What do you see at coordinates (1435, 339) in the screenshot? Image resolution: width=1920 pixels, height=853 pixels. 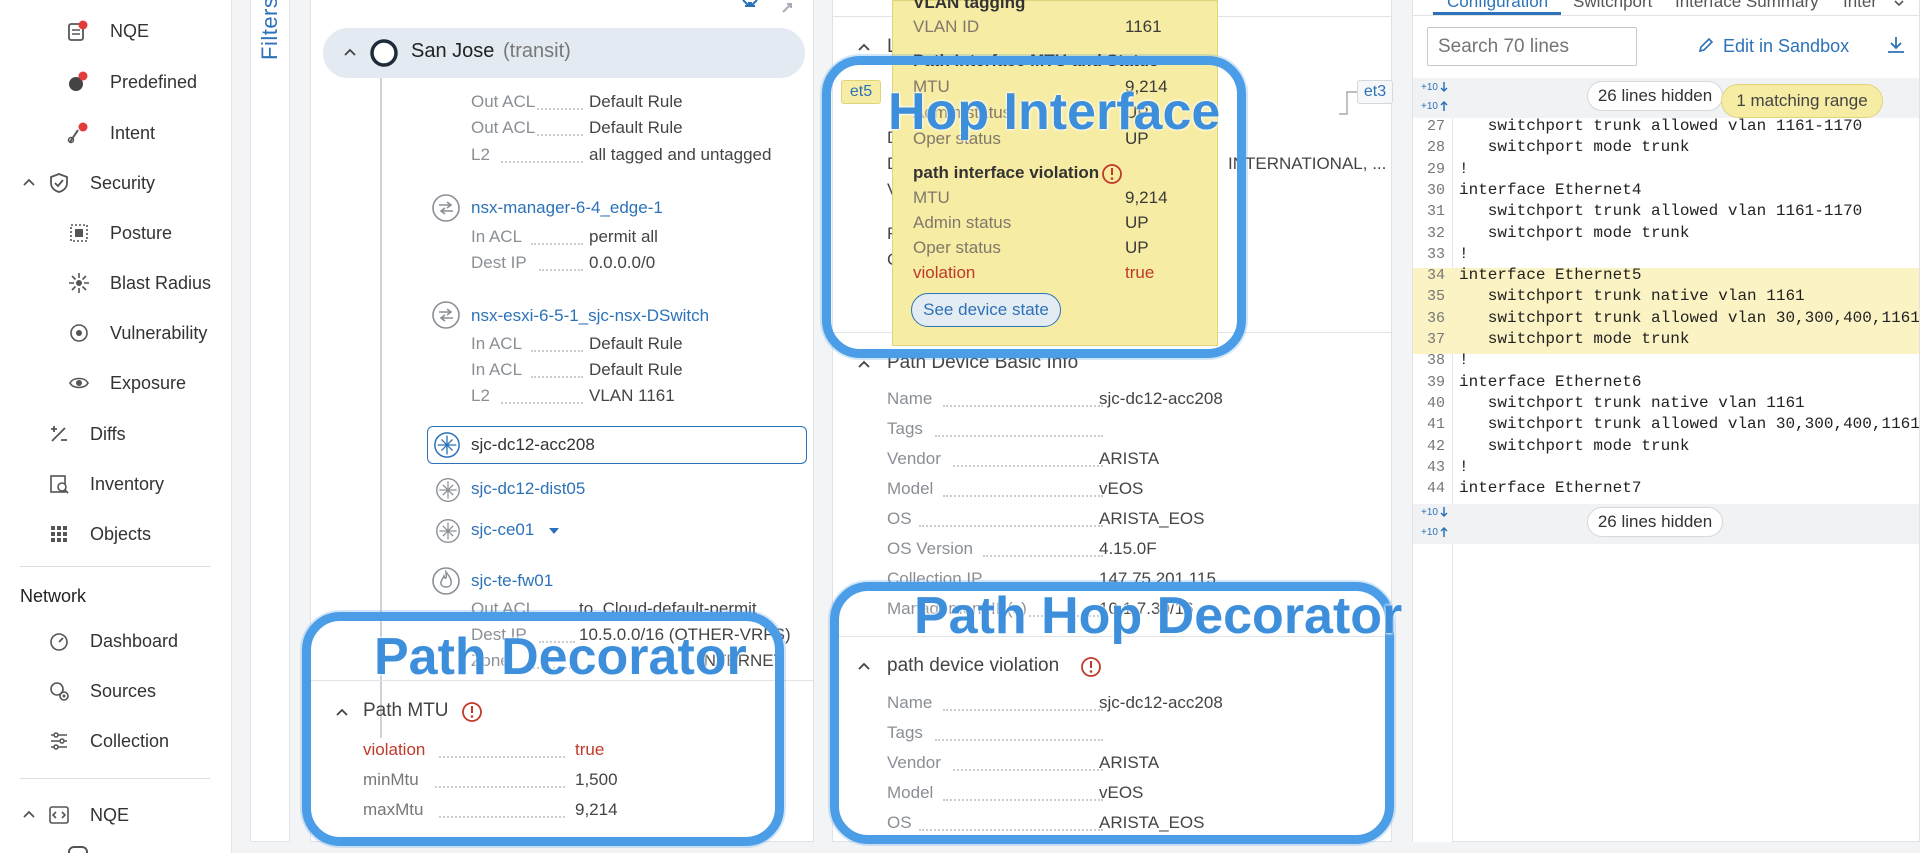 I see `line-number: 37` at bounding box center [1435, 339].